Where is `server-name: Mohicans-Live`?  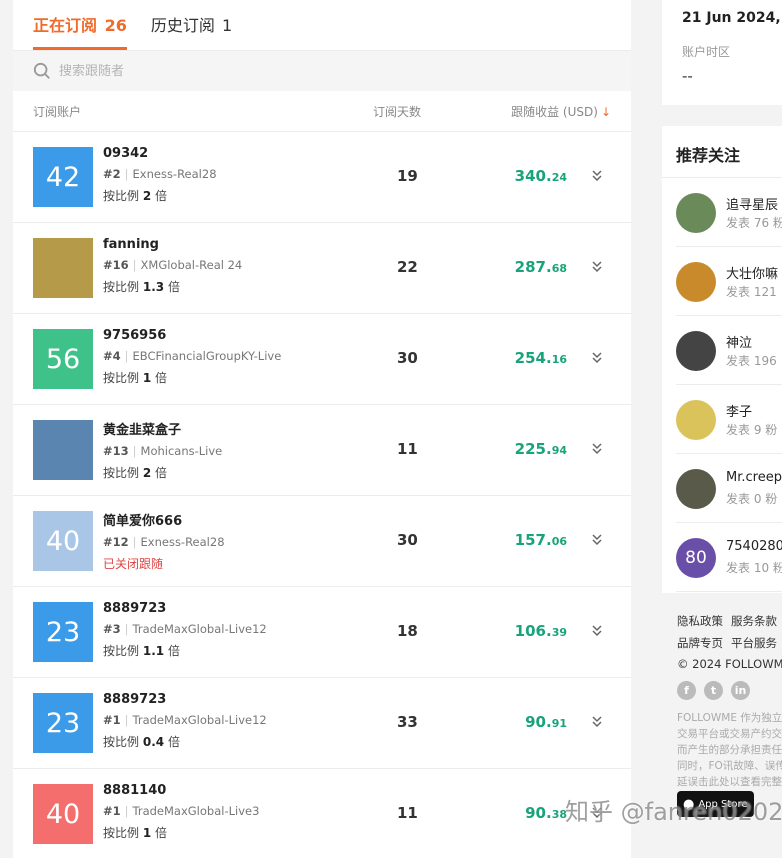
server-name: Mohicans-Live is located at coordinates (181, 451).